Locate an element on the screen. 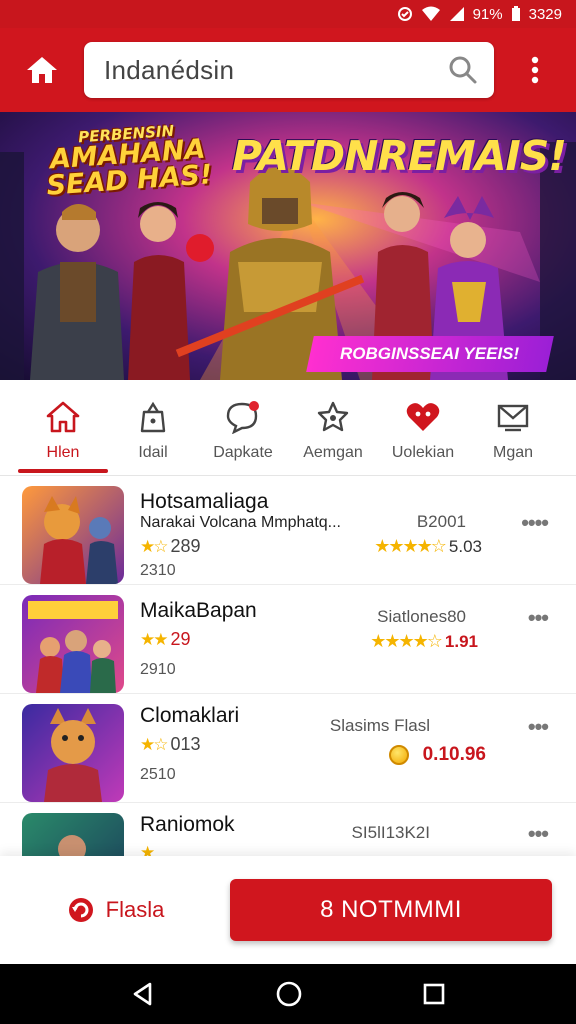 The image size is (576, 1024). tab-label: Mgan is located at coordinates (513, 452).